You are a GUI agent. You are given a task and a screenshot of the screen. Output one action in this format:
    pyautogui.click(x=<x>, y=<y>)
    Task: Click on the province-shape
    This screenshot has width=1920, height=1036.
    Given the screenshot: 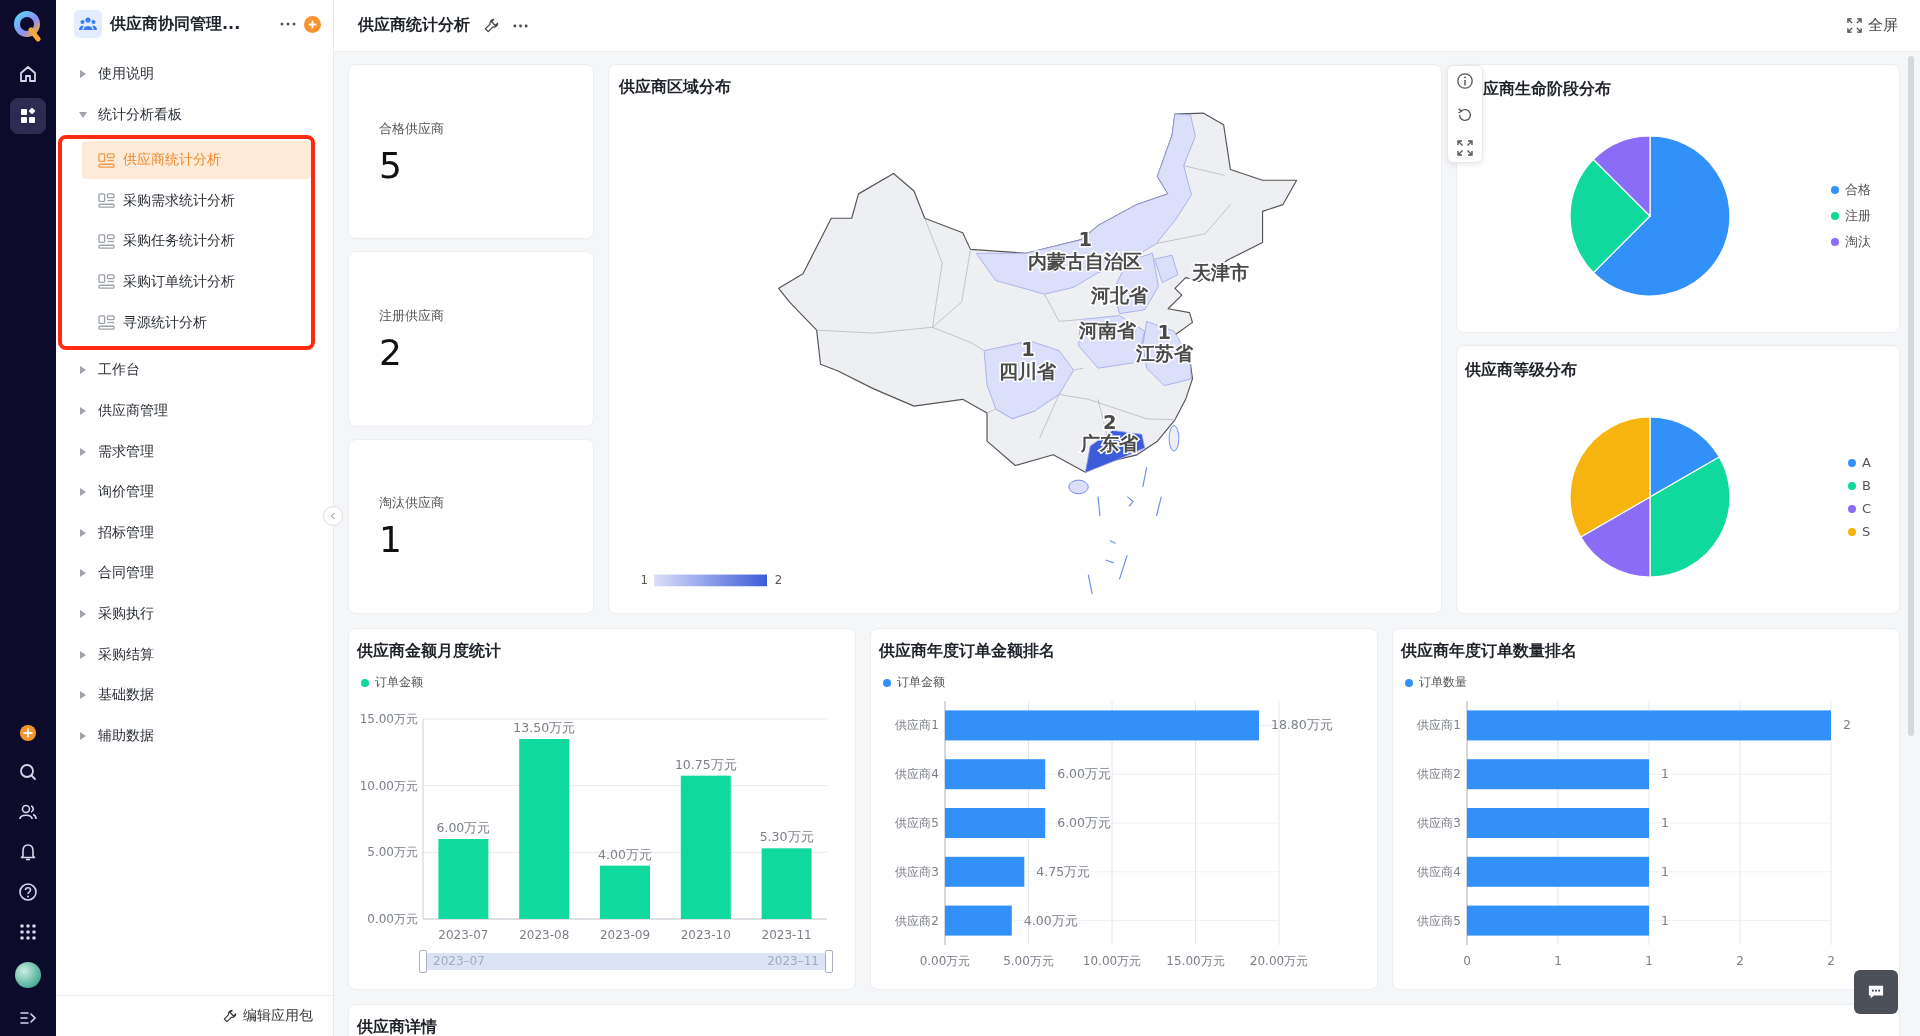 What is the action you would take?
    pyautogui.click(x=1029, y=380)
    